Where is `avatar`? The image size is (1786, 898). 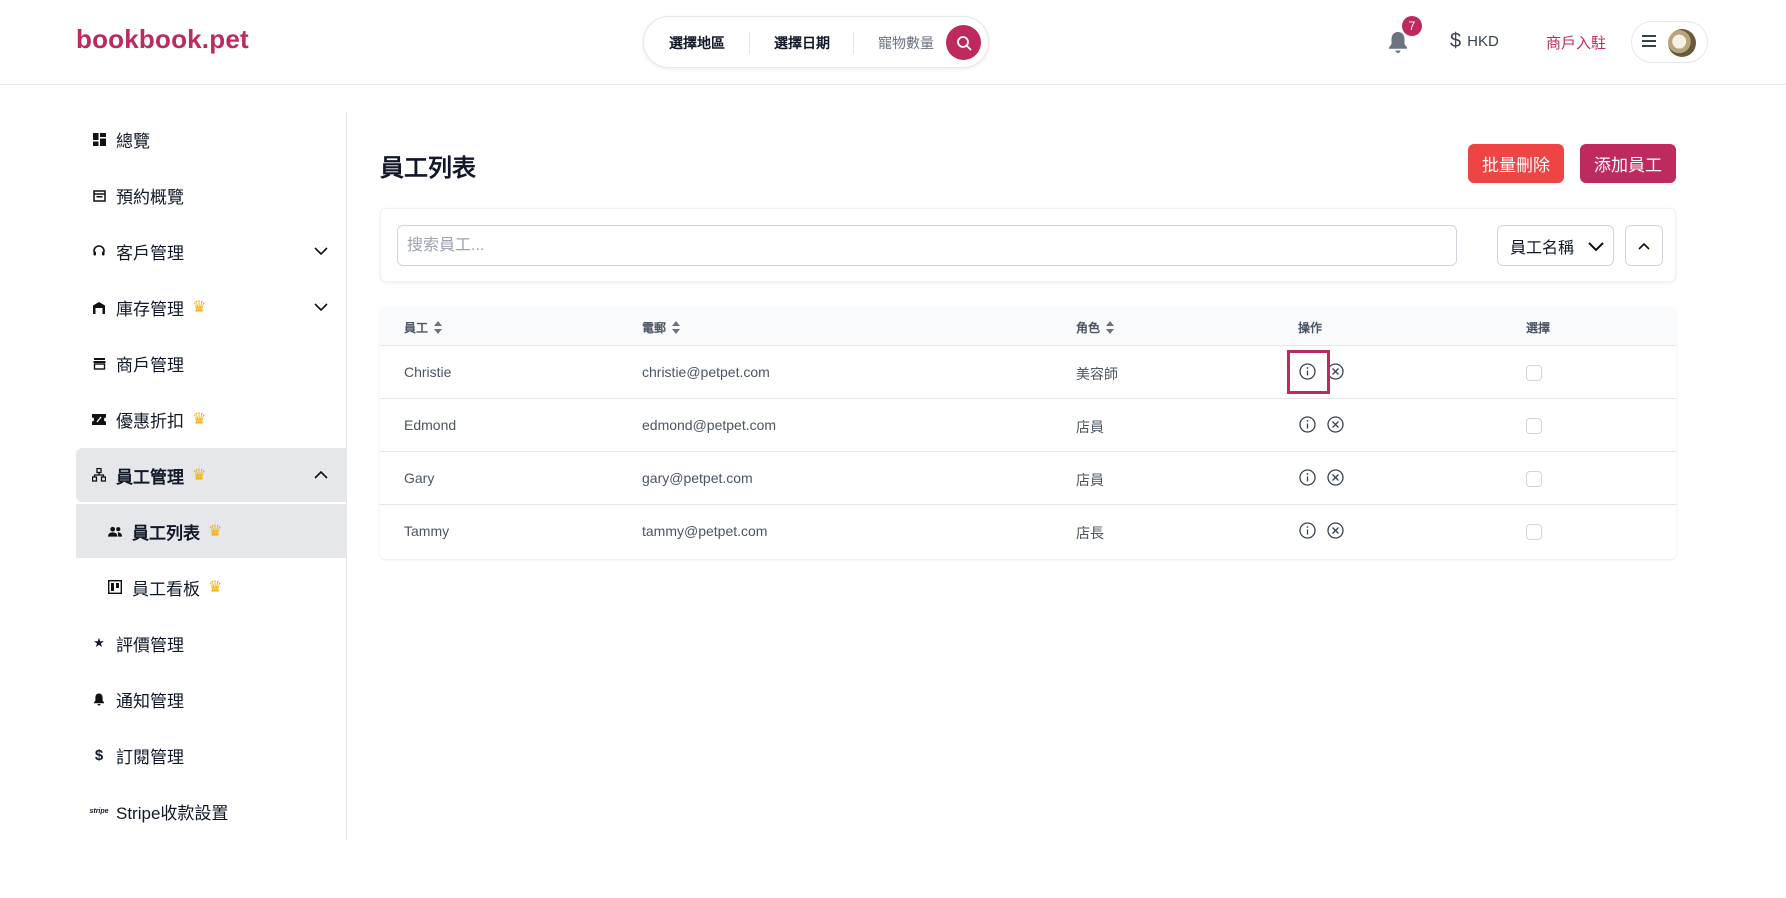 avatar is located at coordinates (1682, 43).